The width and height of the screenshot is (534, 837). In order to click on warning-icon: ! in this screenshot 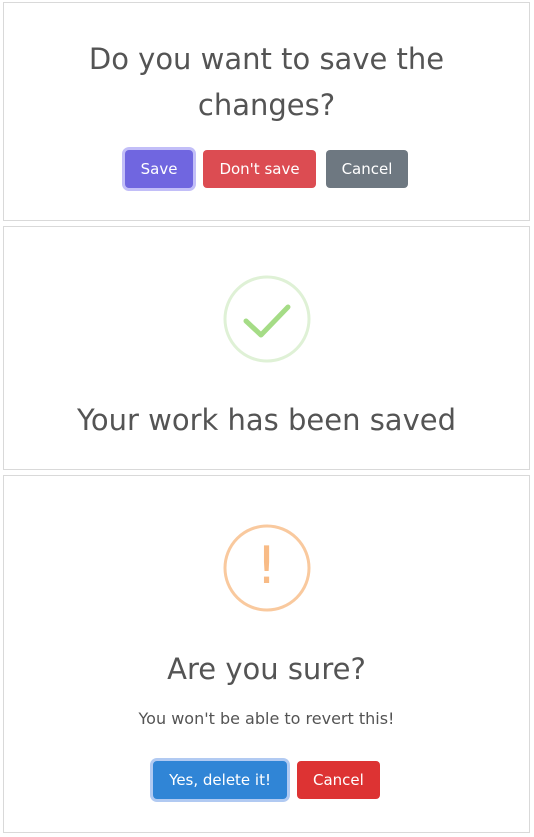, I will do `click(267, 568)`.